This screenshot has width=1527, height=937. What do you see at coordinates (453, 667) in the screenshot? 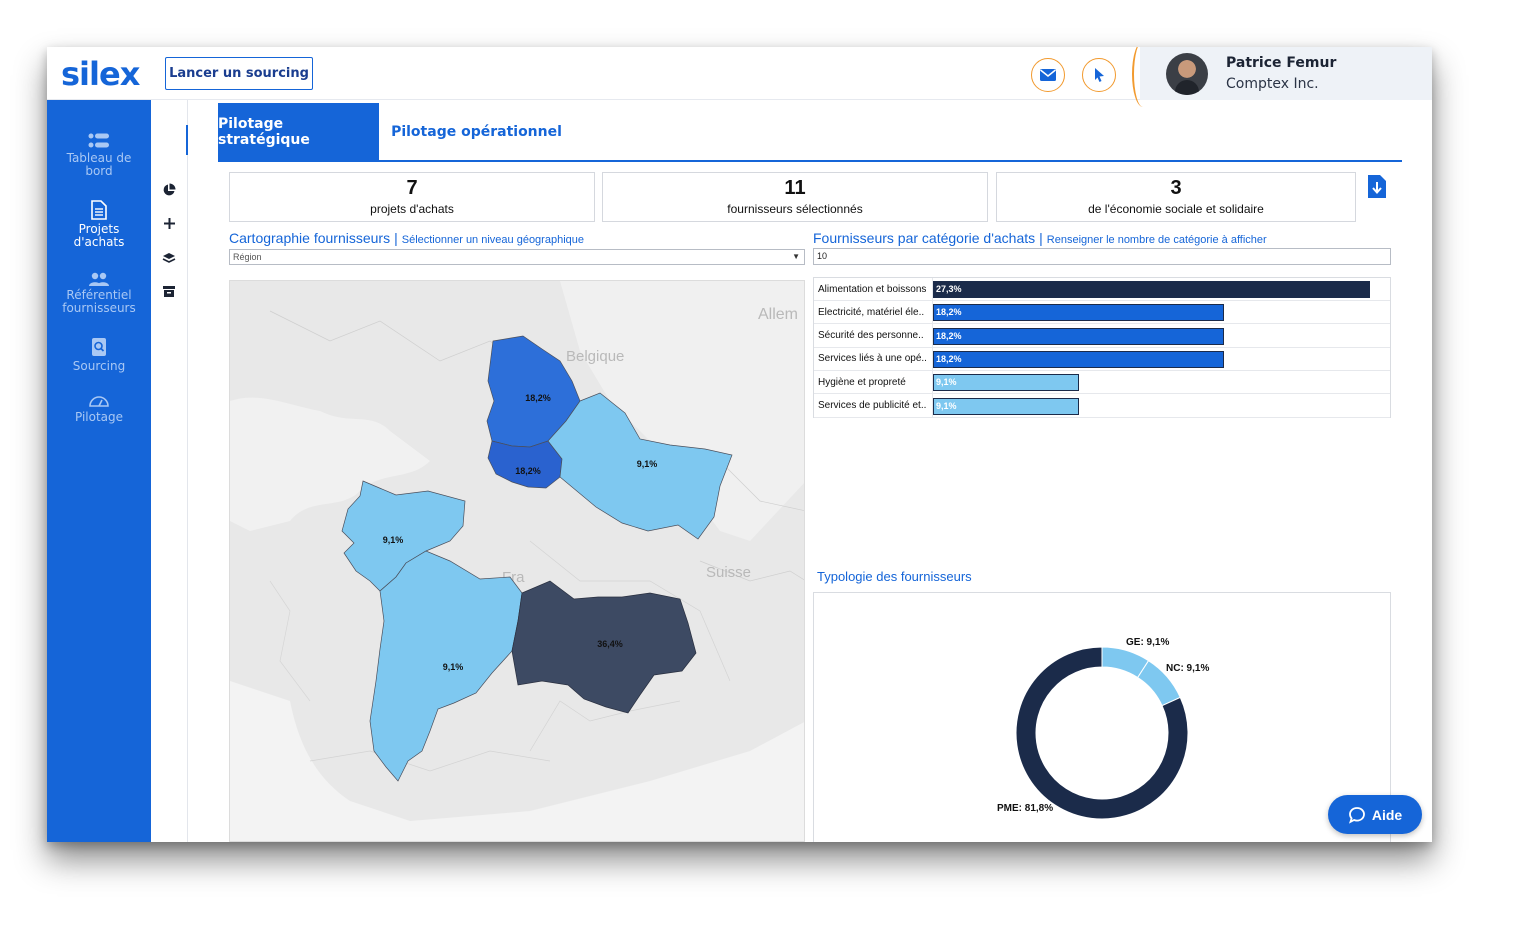
I see `map-value-nouvelle-aquitaine: 9,1%` at bounding box center [453, 667].